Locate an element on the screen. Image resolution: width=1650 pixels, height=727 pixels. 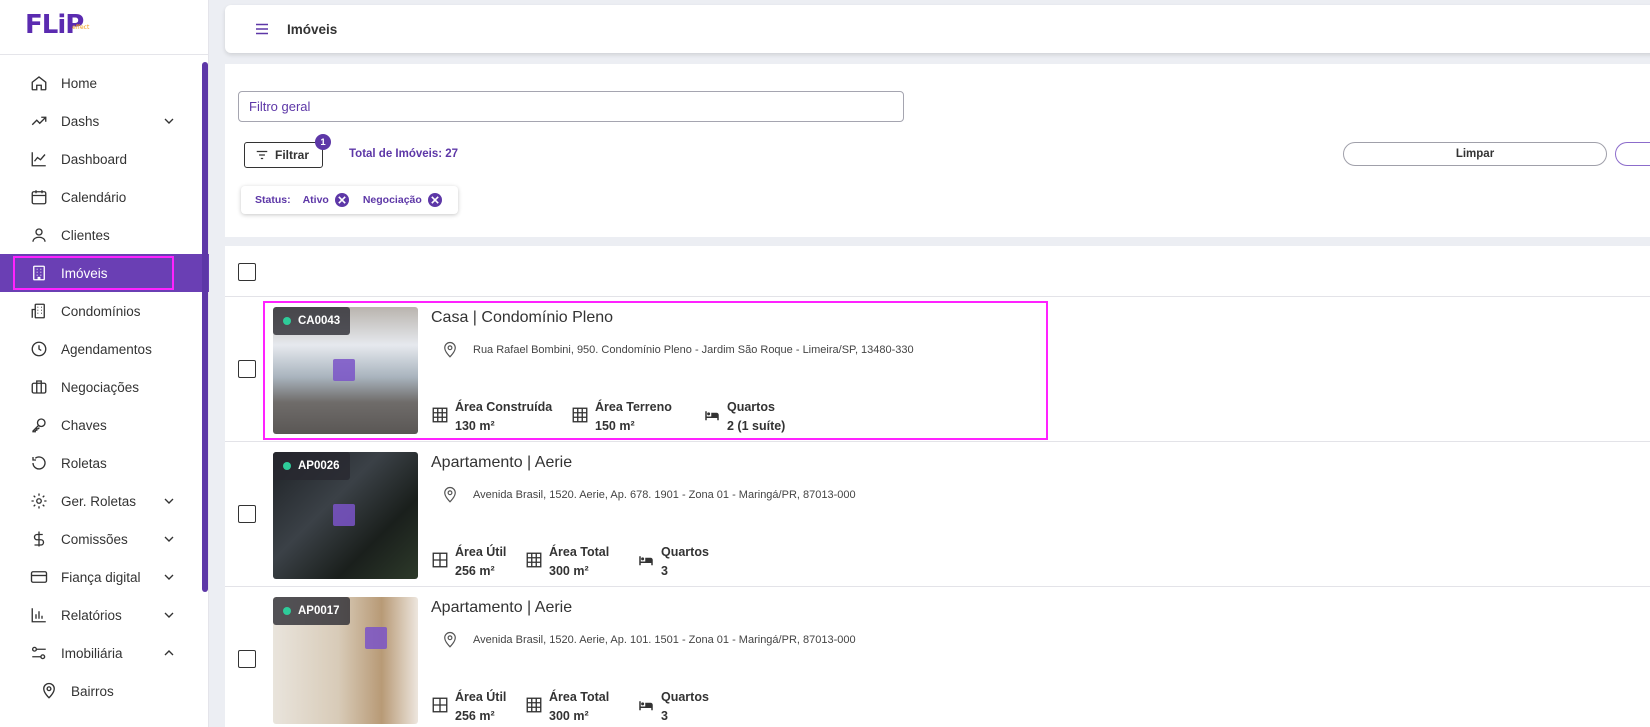
sidebar-item-roletas: Roletas is located at coordinates (104, 463).